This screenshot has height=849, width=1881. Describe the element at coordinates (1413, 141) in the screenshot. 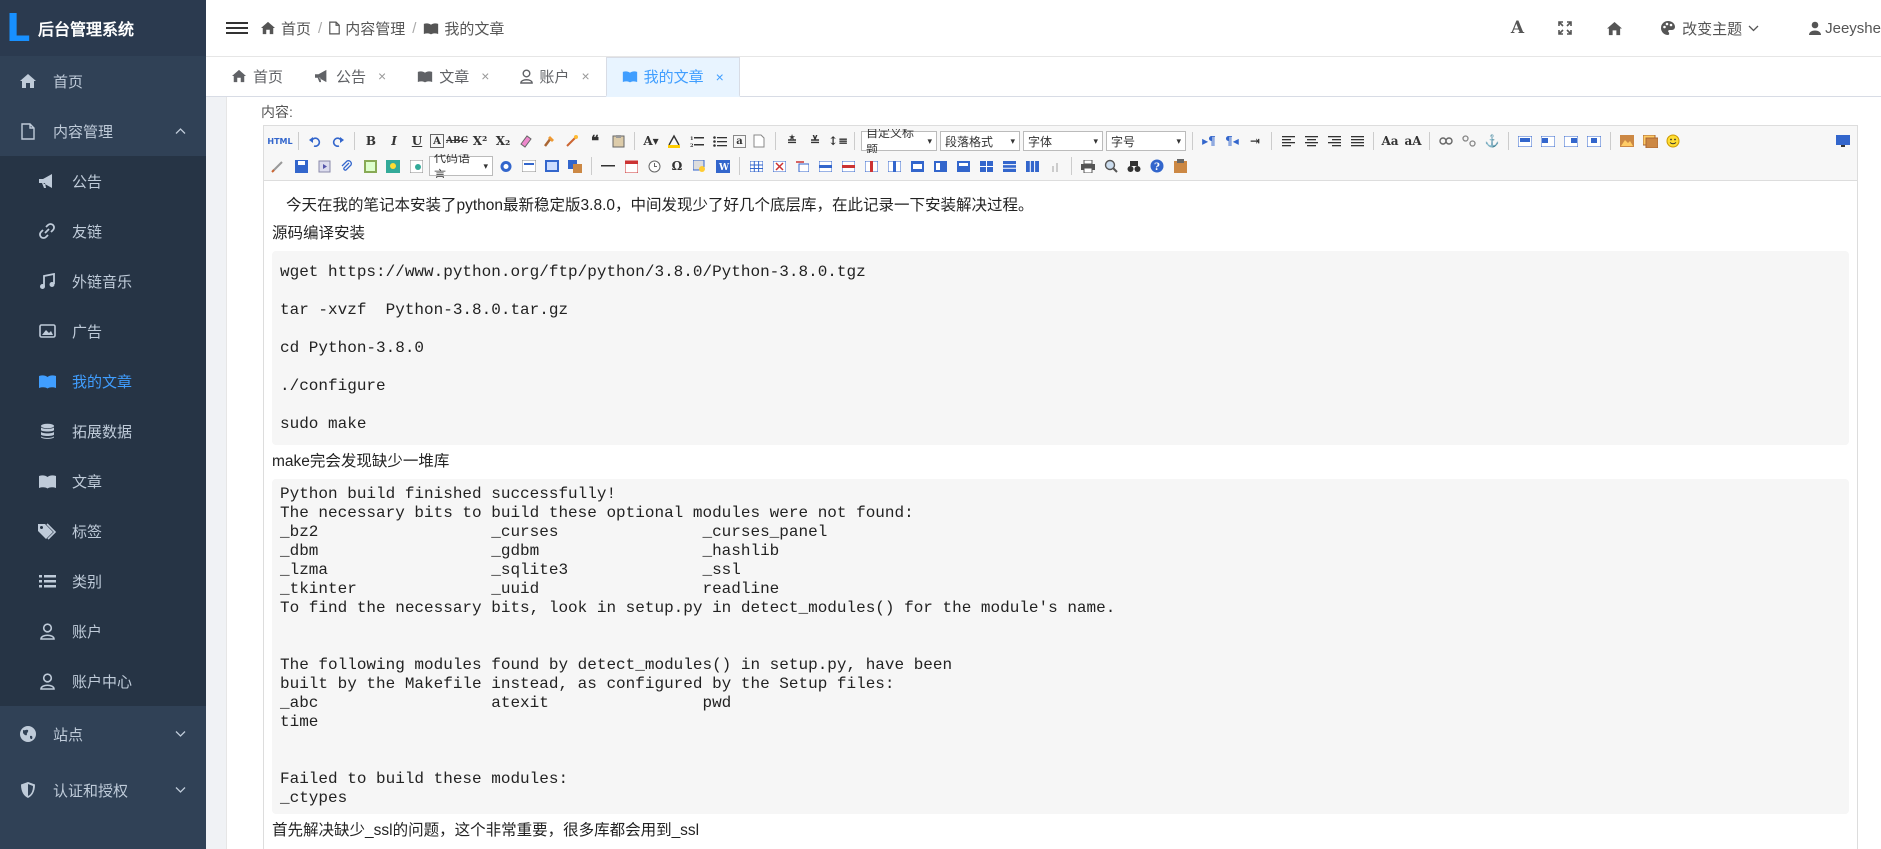

I see `lowercase-icon: aA` at that location.